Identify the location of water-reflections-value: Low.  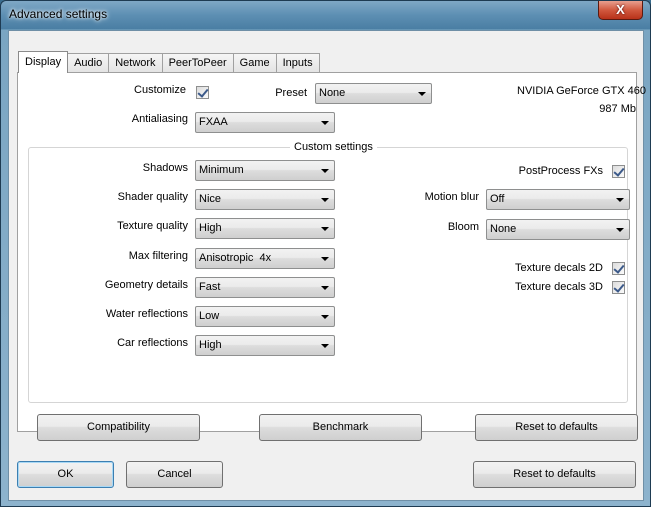
(209, 316).